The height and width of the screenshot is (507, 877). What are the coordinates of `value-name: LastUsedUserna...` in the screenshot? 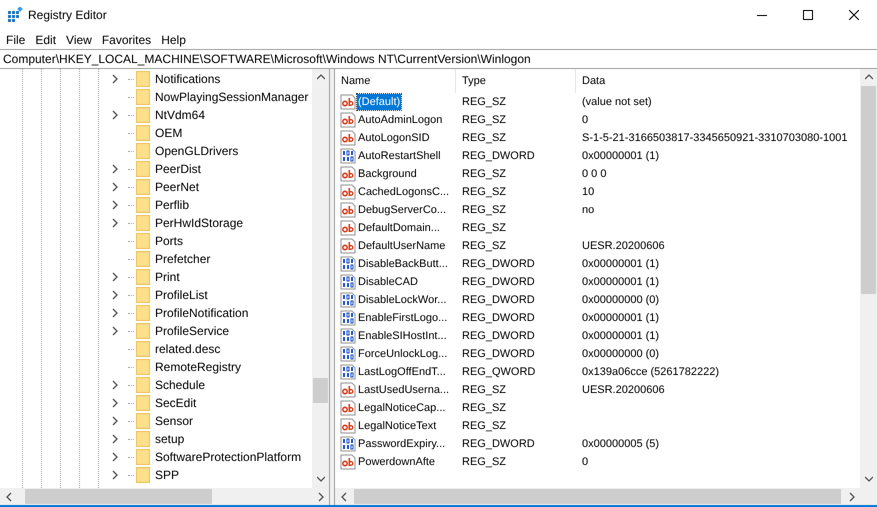 It's located at (403, 390).